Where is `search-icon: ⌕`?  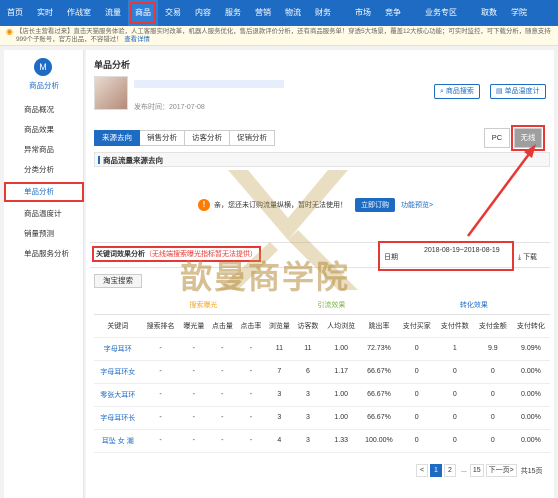
search-icon: ⌕ is located at coordinates (442, 91).